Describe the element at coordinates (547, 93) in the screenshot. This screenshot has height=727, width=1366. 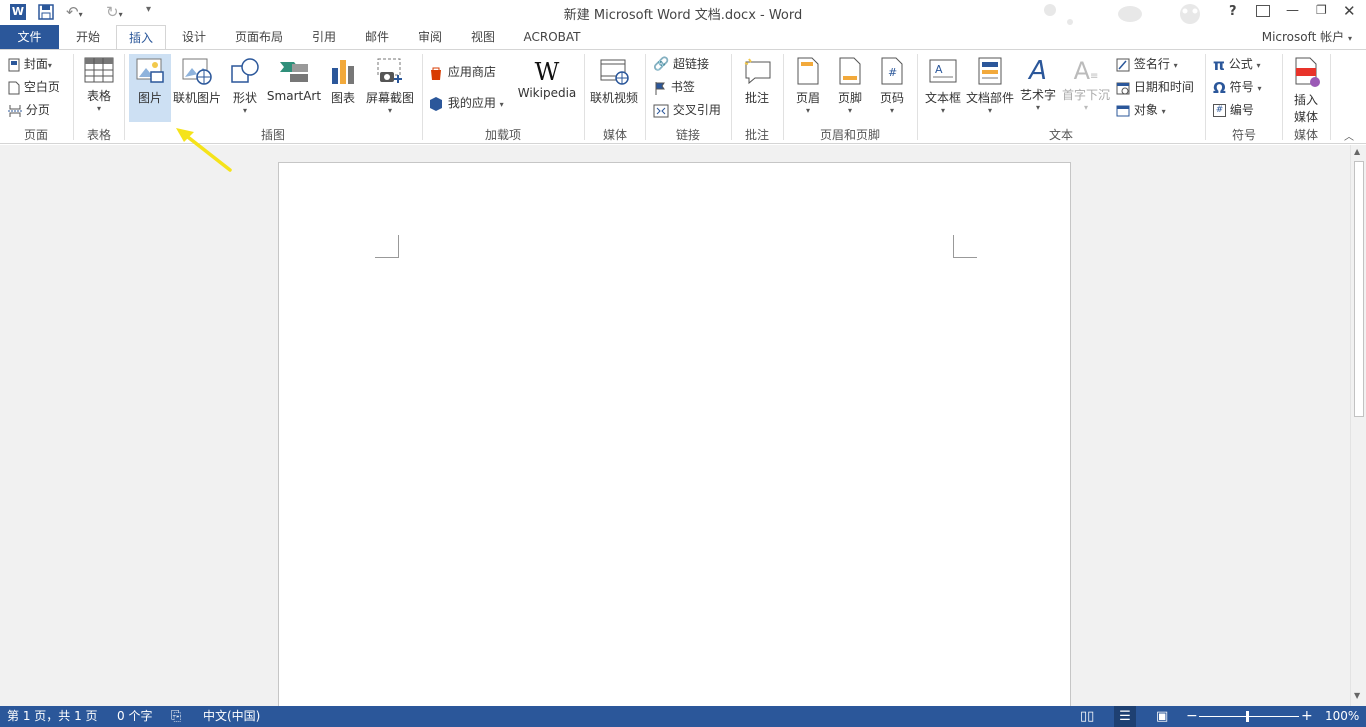
I see `wikipedia-label: Wikipedia` at that location.